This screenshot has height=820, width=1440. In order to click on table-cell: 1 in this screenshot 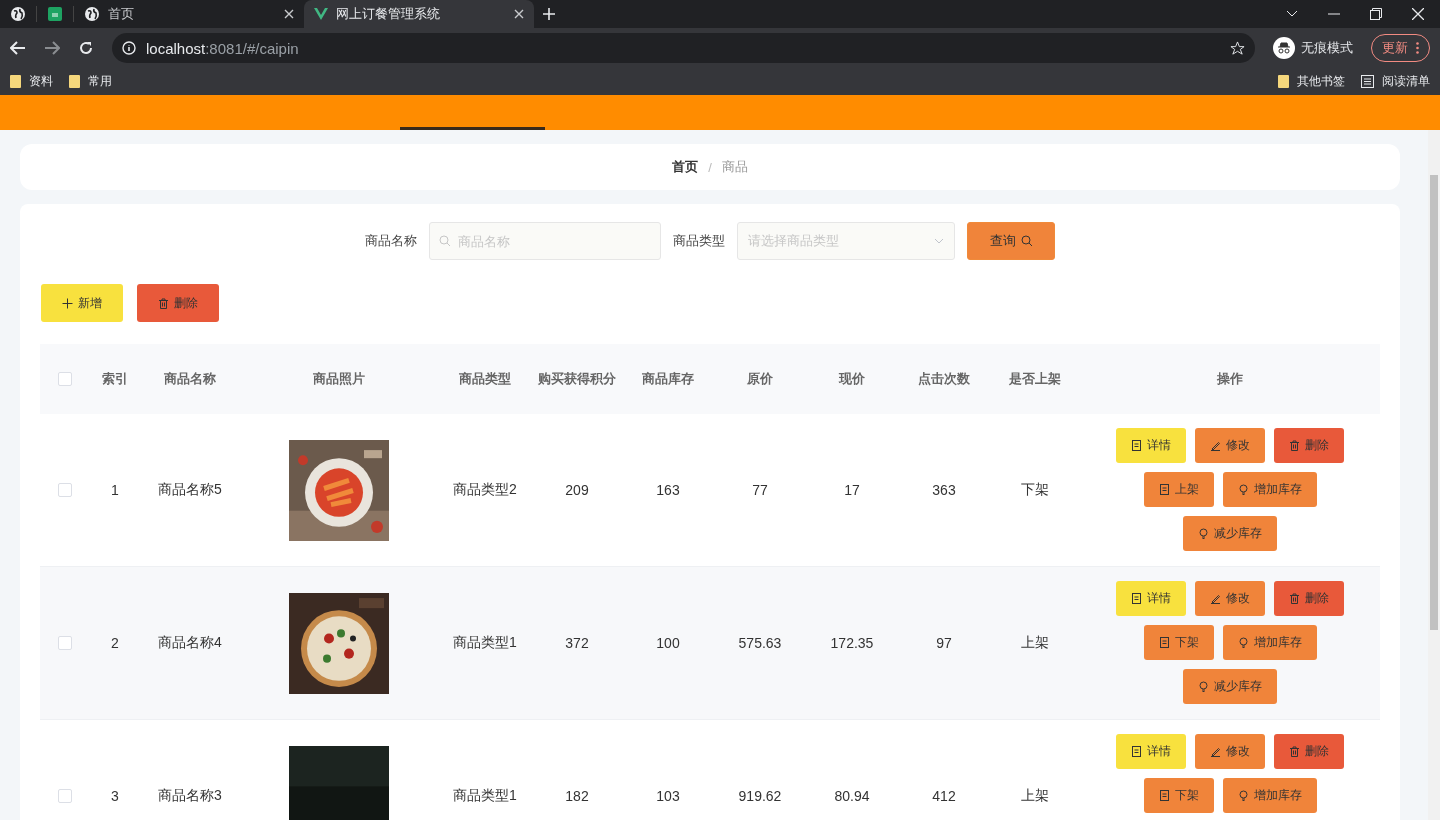, I will do `click(115, 490)`.